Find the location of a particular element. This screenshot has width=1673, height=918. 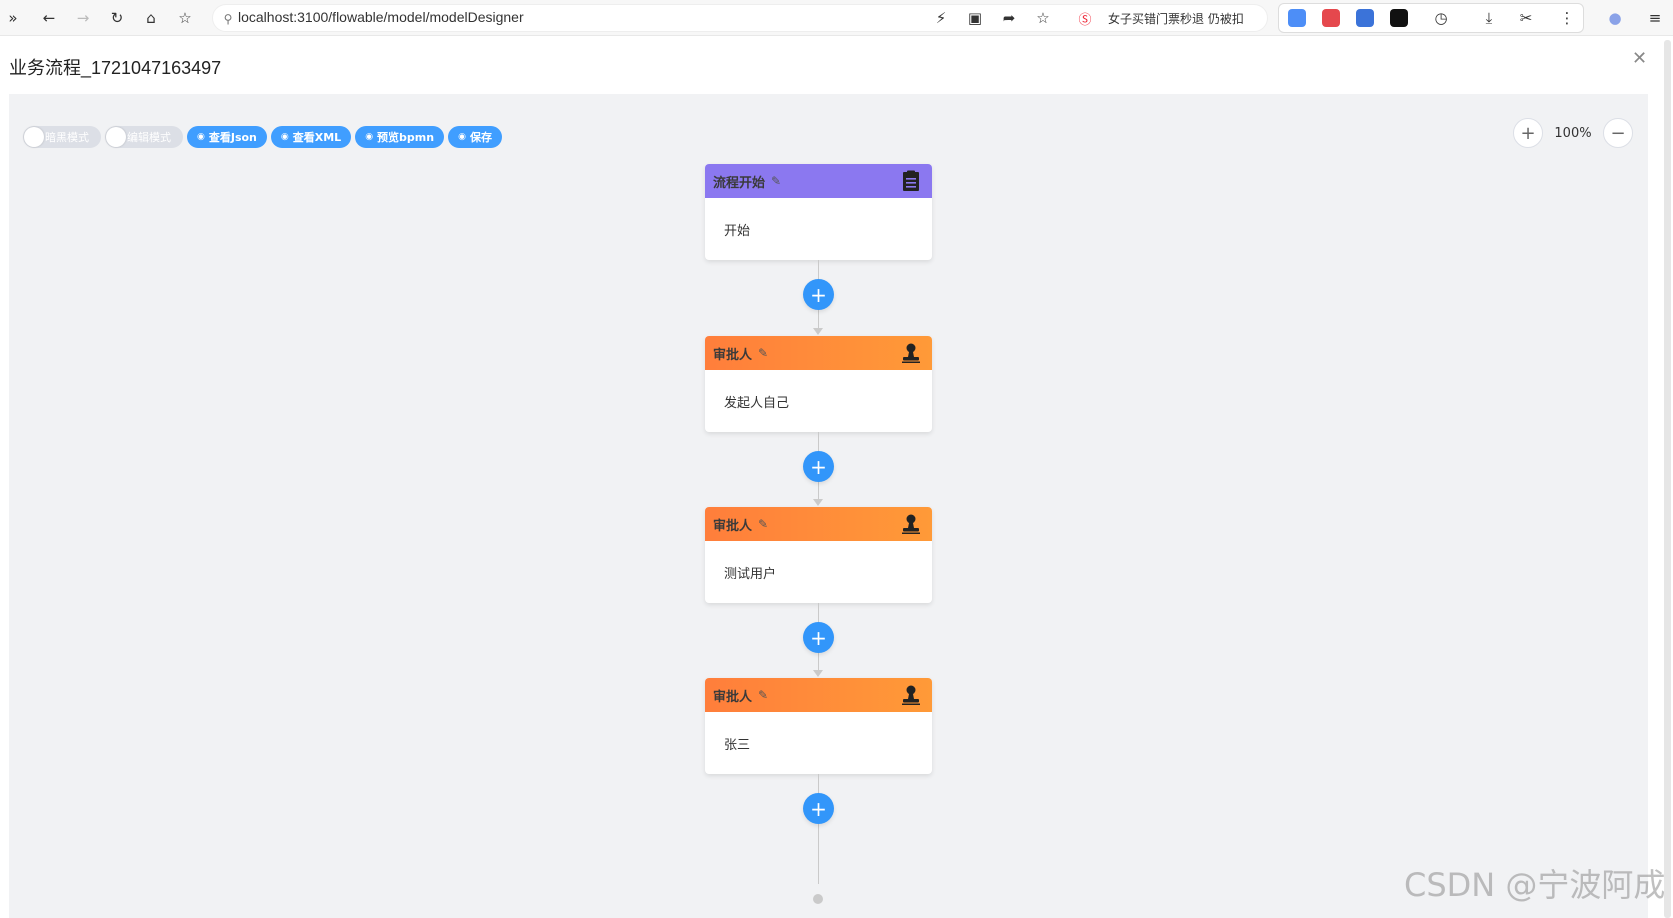

reload-icon: ↻ is located at coordinates (117, 18).